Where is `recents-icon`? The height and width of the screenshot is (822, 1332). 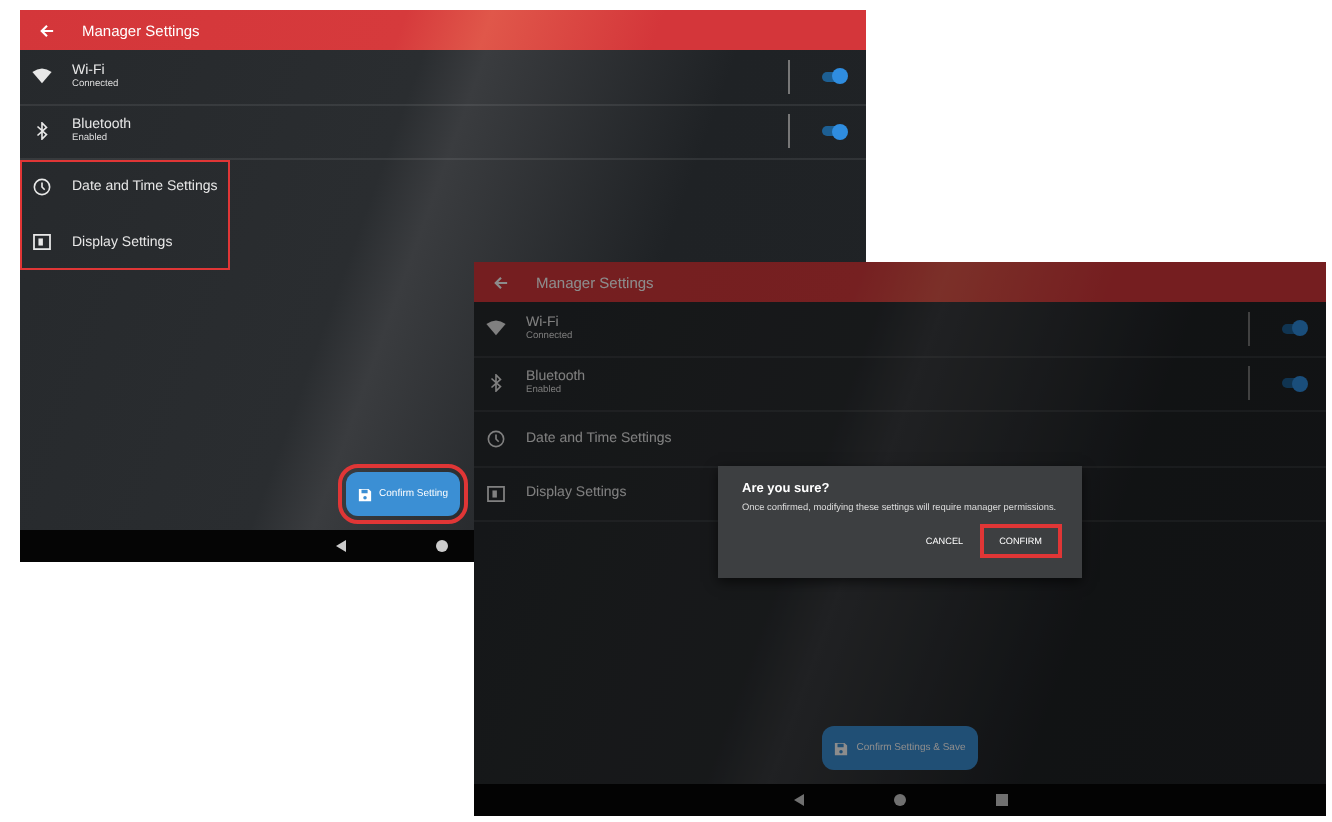
recents-icon is located at coordinates (1001, 800).